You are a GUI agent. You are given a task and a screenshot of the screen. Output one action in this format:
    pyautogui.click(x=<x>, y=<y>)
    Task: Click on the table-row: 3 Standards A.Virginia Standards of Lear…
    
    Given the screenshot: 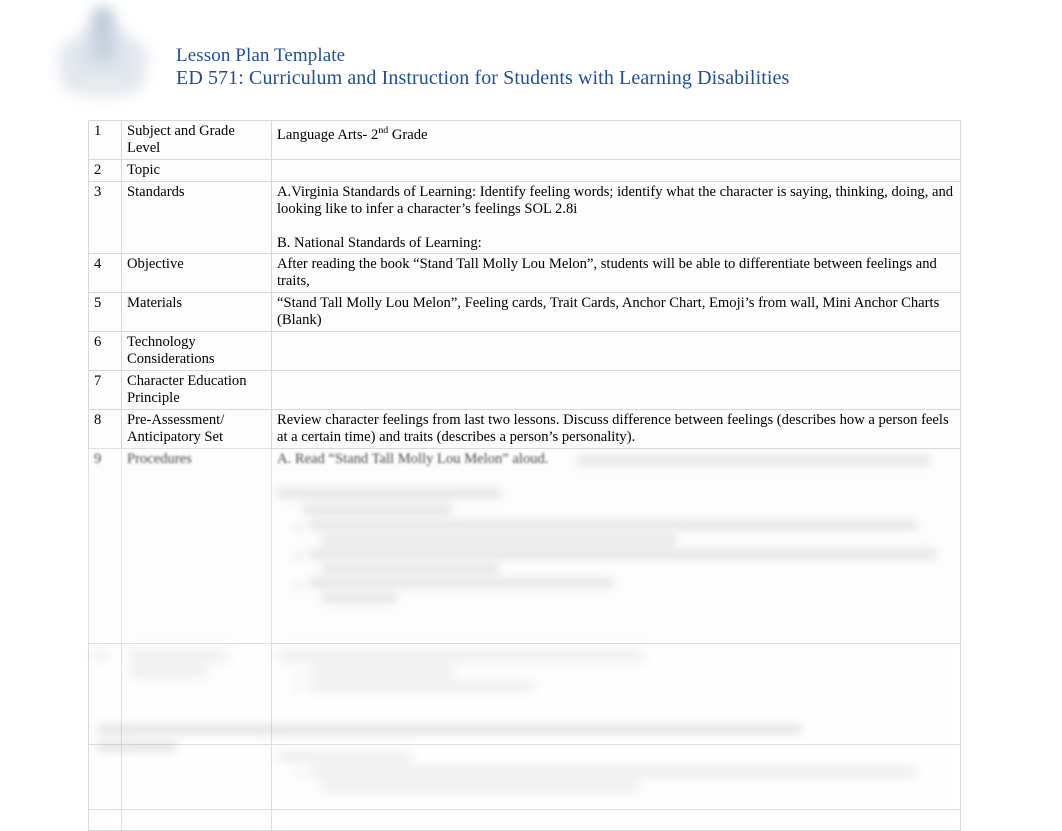 What is the action you would take?
    pyautogui.click(x=524, y=217)
    